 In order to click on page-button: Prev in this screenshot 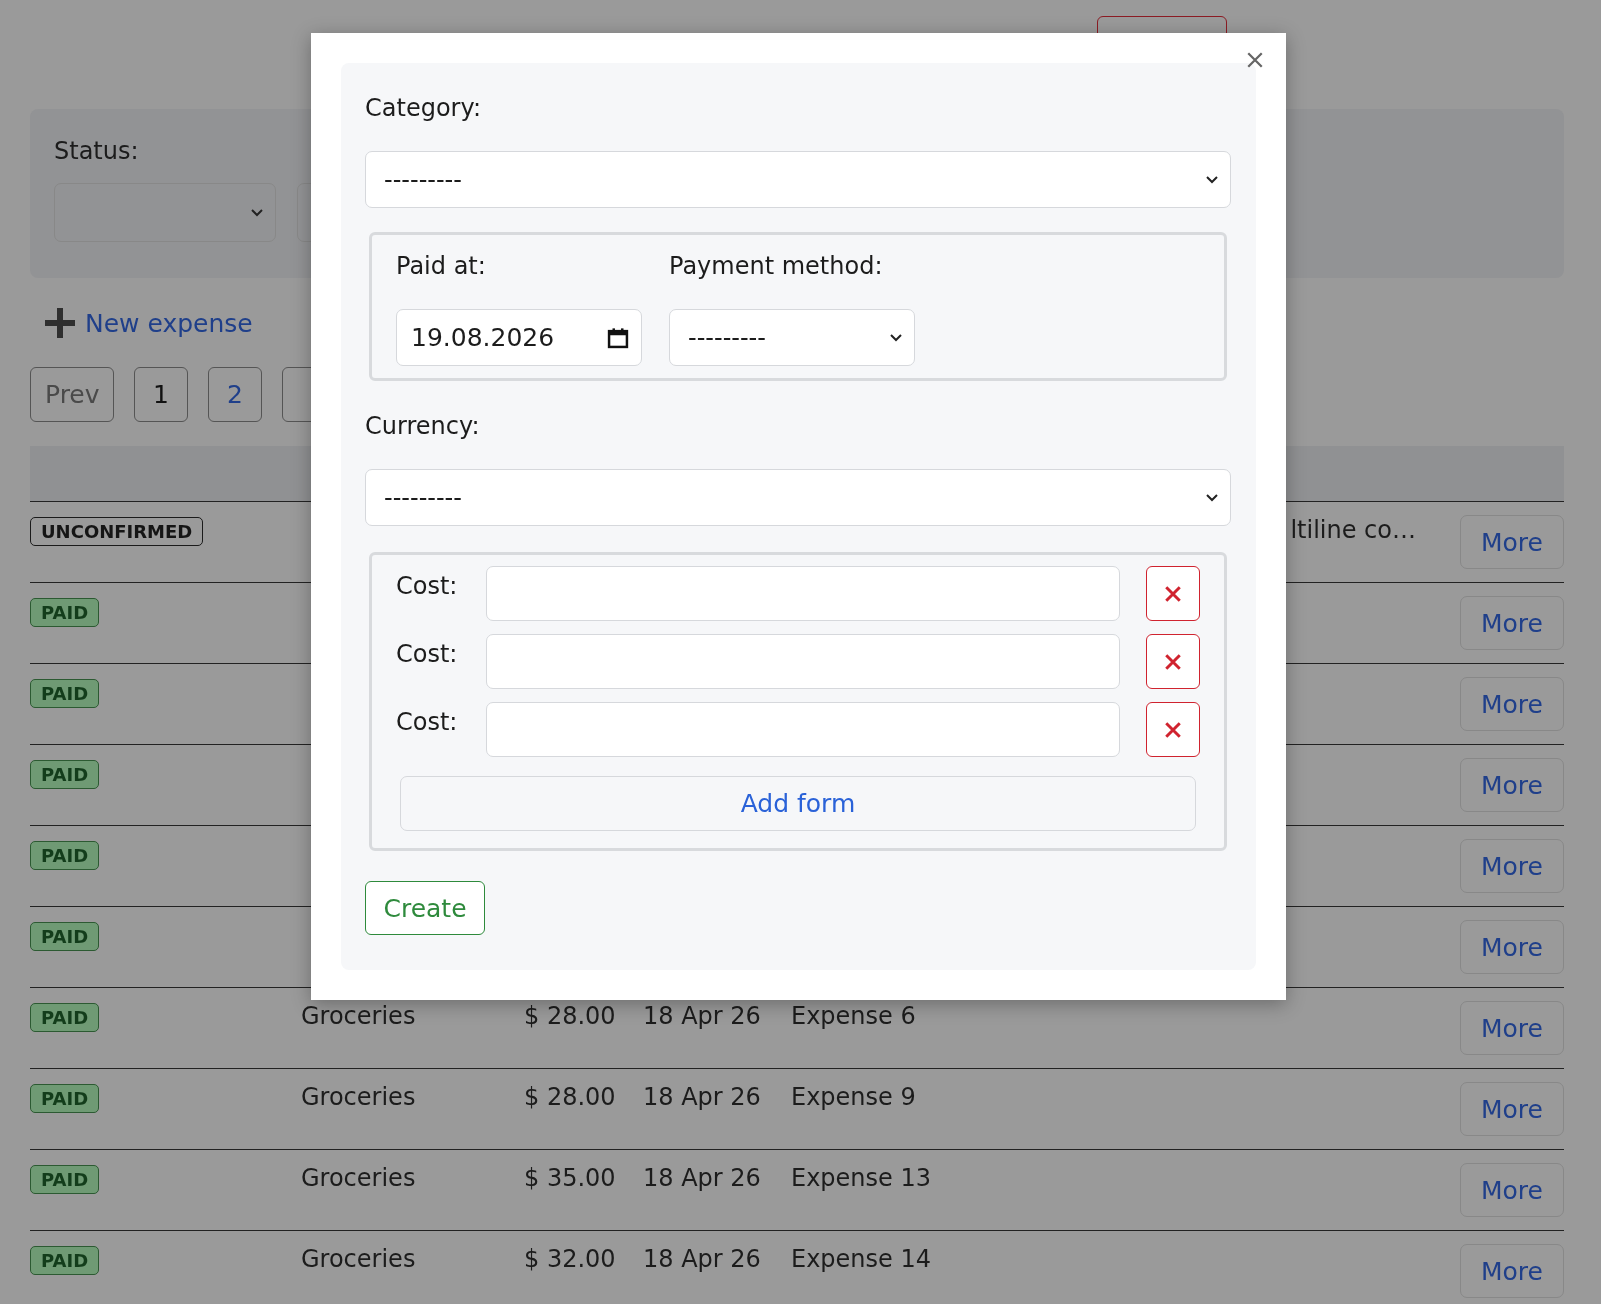, I will do `click(72, 394)`.